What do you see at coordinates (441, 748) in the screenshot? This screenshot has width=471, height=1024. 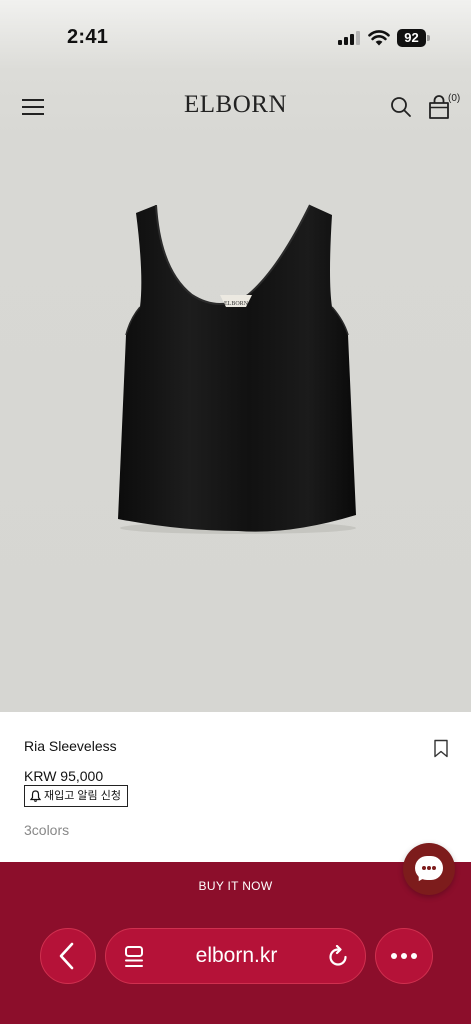 I see `bookmark-icon` at bounding box center [441, 748].